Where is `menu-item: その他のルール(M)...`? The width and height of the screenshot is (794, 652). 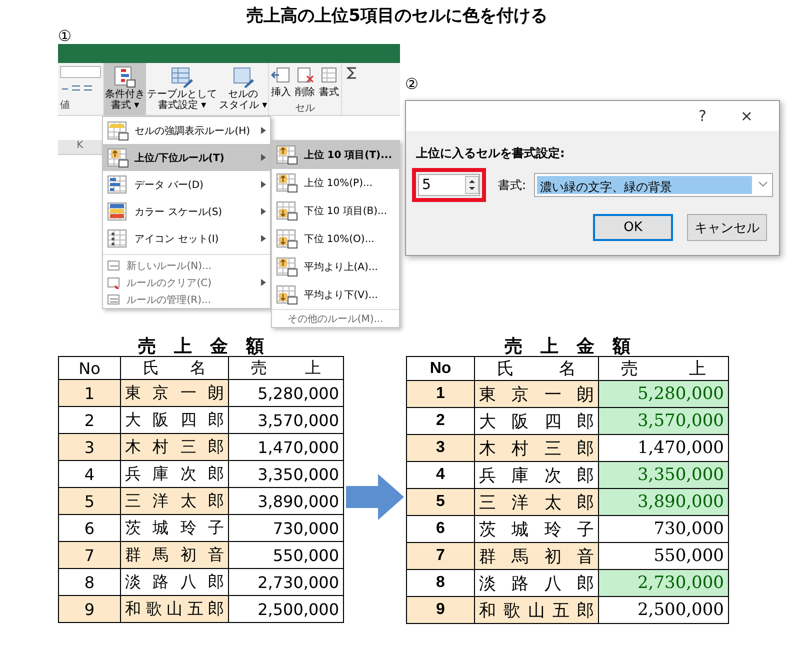 menu-item: その他のルール(M)... is located at coordinates (335, 318).